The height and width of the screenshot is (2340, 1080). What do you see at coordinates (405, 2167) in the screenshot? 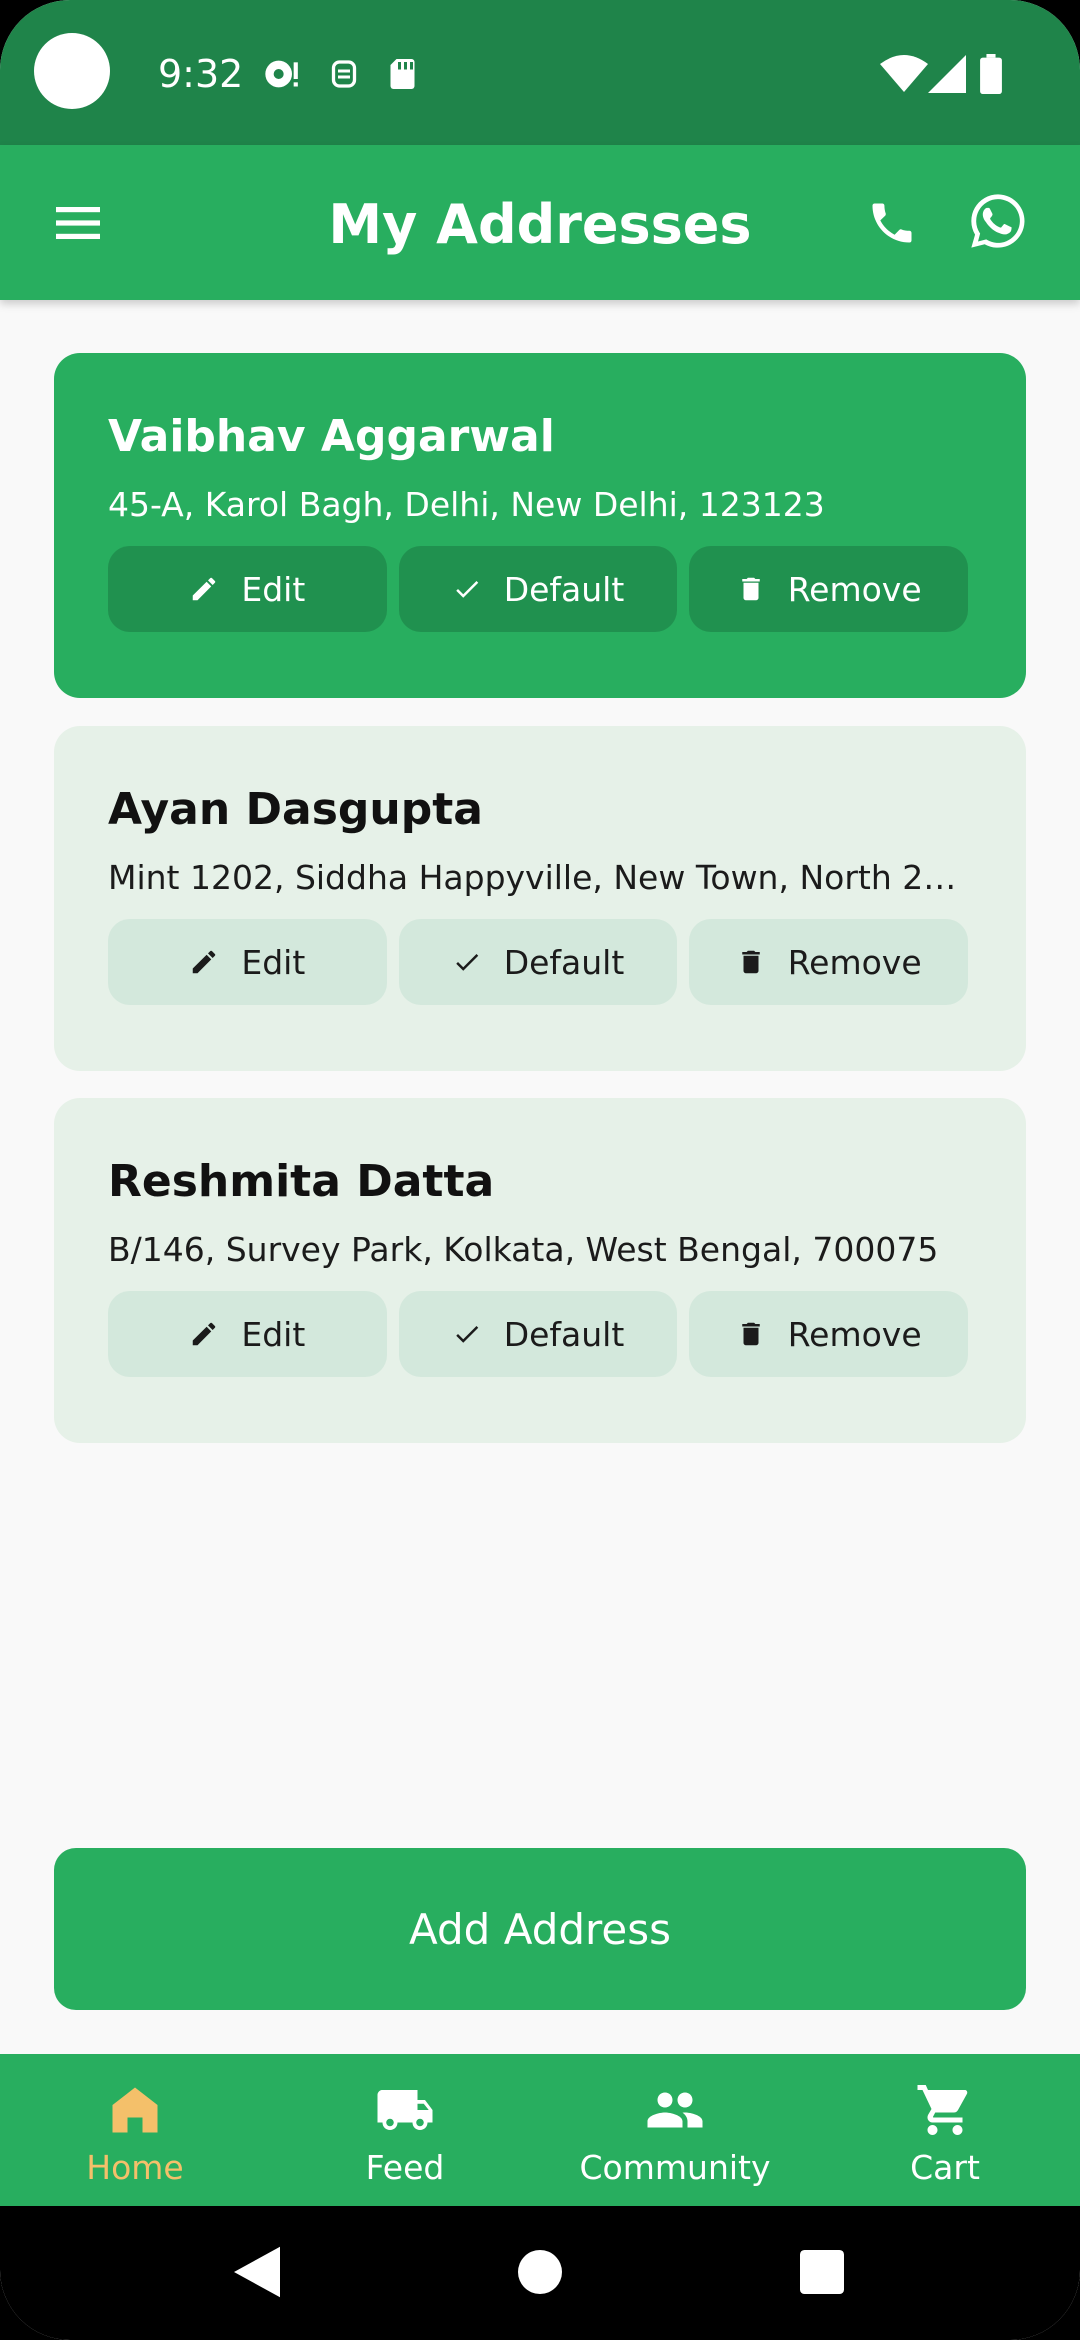
I see `nav-label: Feed` at bounding box center [405, 2167].